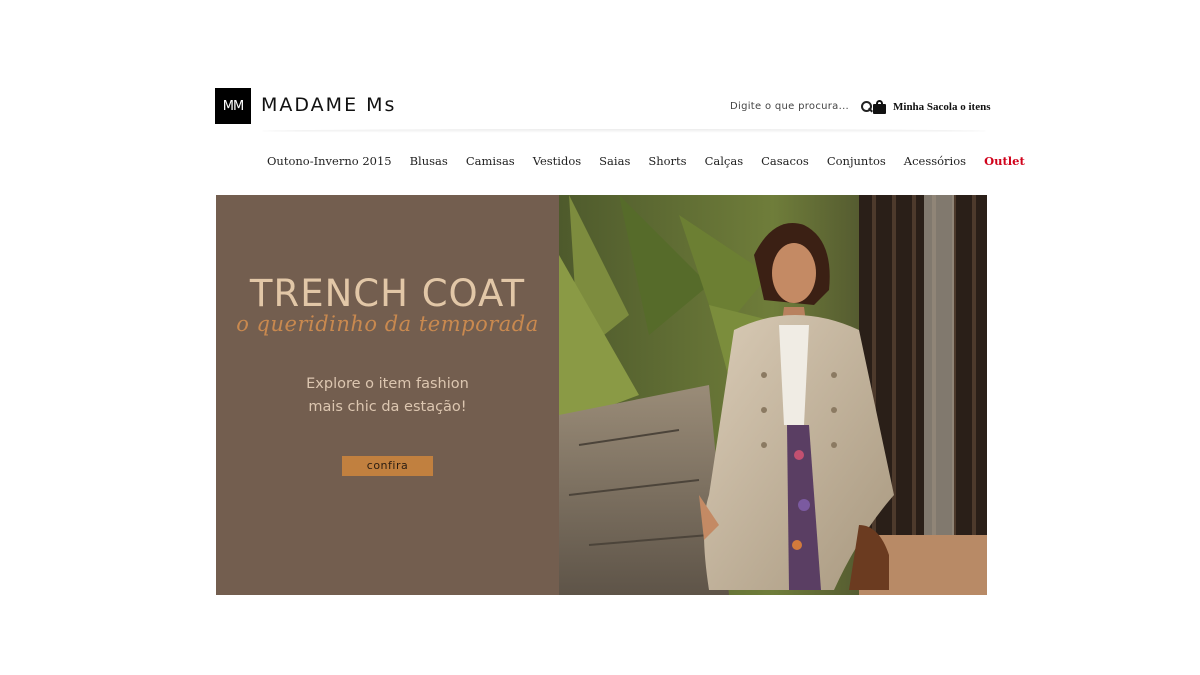  What do you see at coordinates (879, 107) in the screenshot?
I see `shopping-bag-icon` at bounding box center [879, 107].